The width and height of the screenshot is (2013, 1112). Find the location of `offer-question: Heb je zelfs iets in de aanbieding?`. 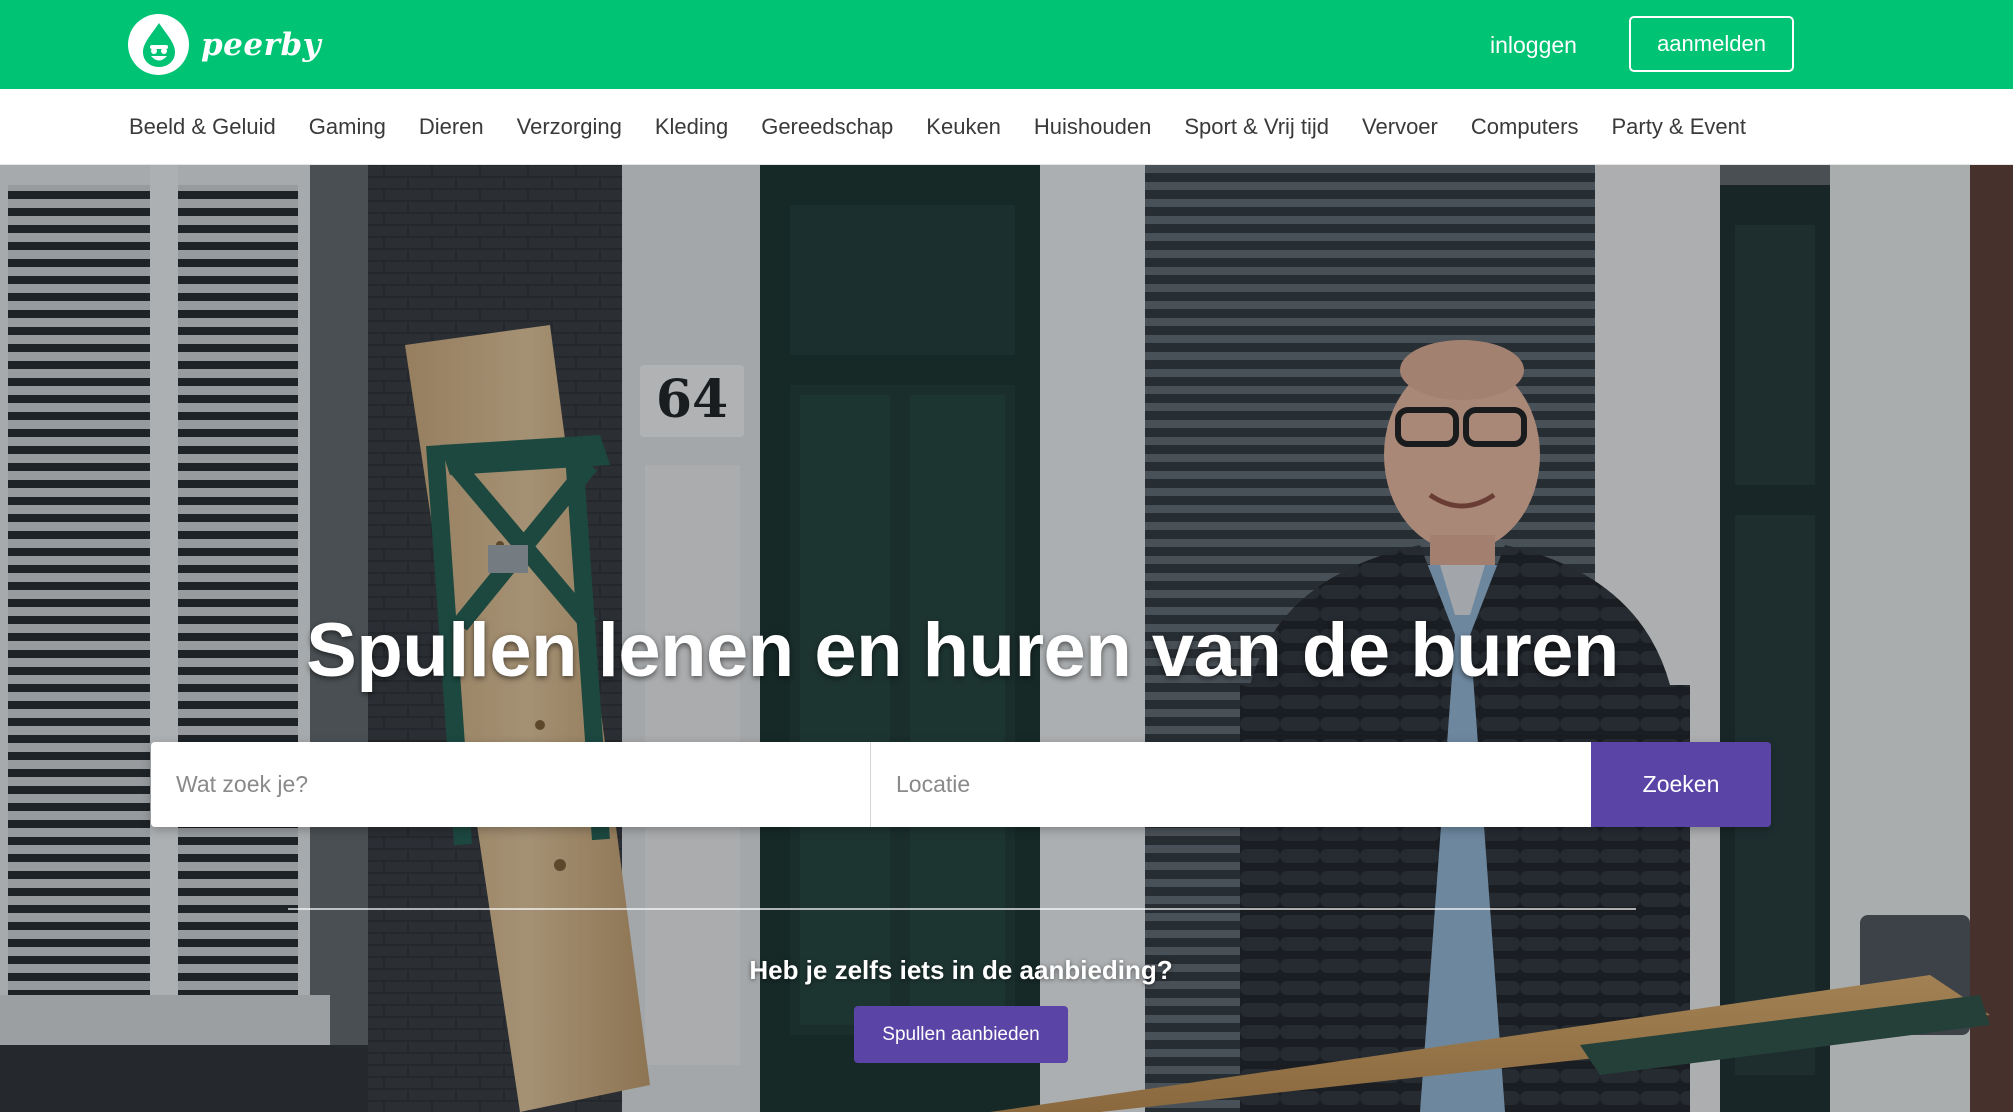

offer-question: Heb je zelfs iets in de aanbieding? is located at coordinates (961, 970).